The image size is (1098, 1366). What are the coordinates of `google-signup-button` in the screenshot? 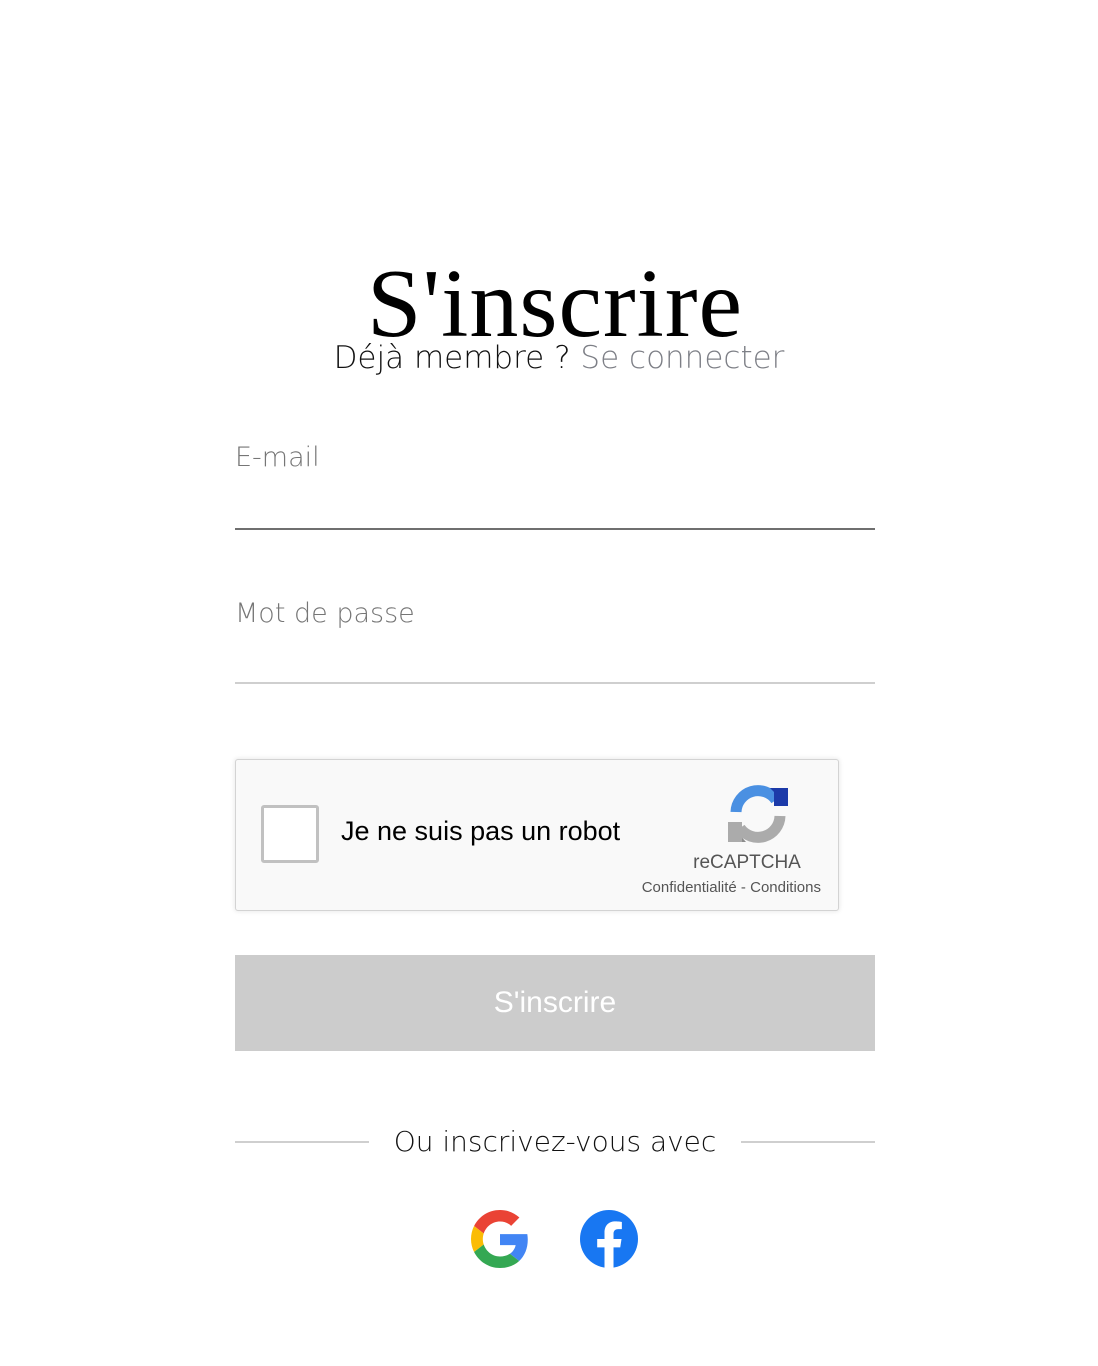 It's located at (500, 1239).